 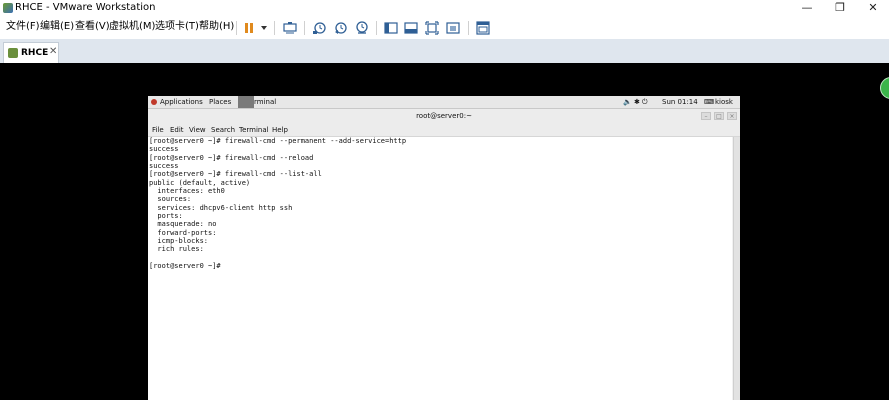 What do you see at coordinates (706, 116) in the screenshot?
I see `terminal-minimize-button: –` at bounding box center [706, 116].